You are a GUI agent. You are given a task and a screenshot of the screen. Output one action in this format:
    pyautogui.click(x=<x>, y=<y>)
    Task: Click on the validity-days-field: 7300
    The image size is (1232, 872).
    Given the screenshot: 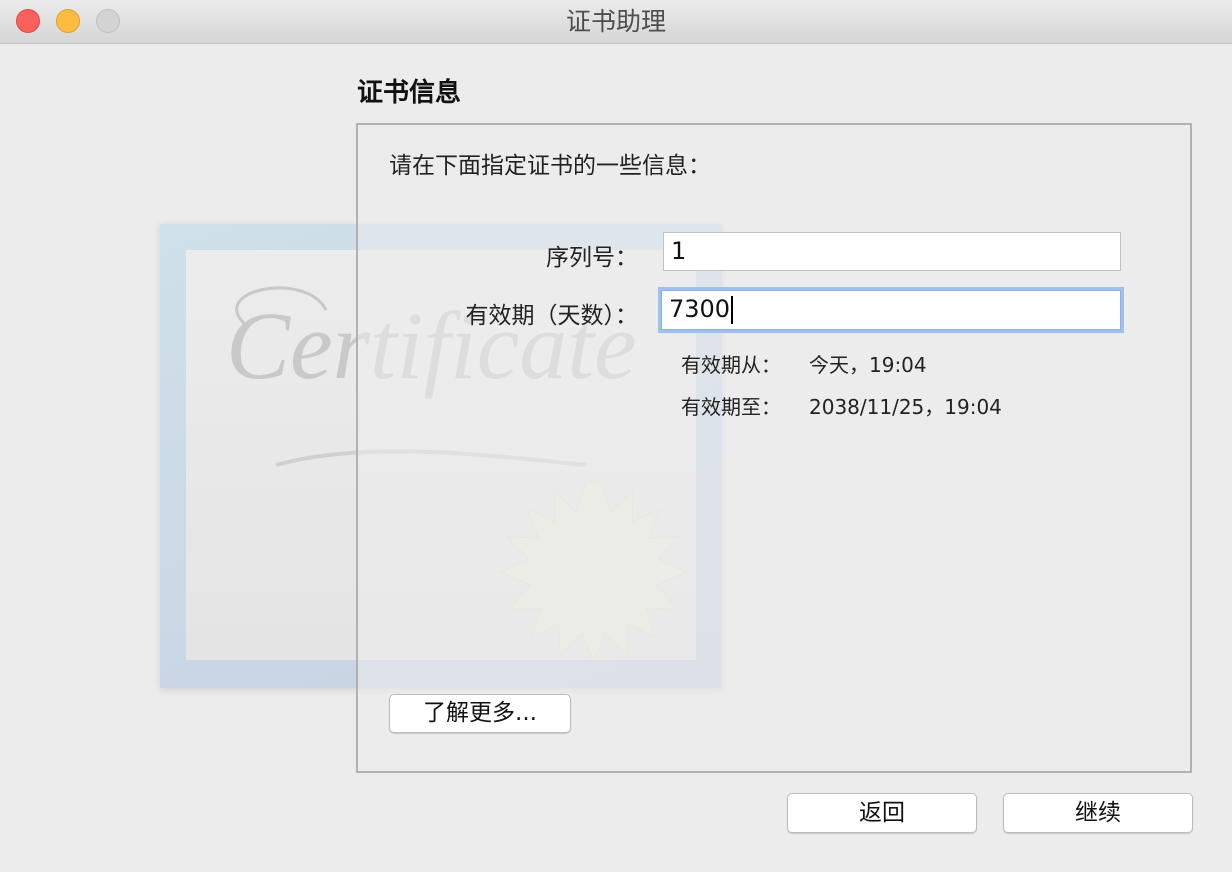 What is the action you would take?
    pyautogui.click(x=891, y=310)
    